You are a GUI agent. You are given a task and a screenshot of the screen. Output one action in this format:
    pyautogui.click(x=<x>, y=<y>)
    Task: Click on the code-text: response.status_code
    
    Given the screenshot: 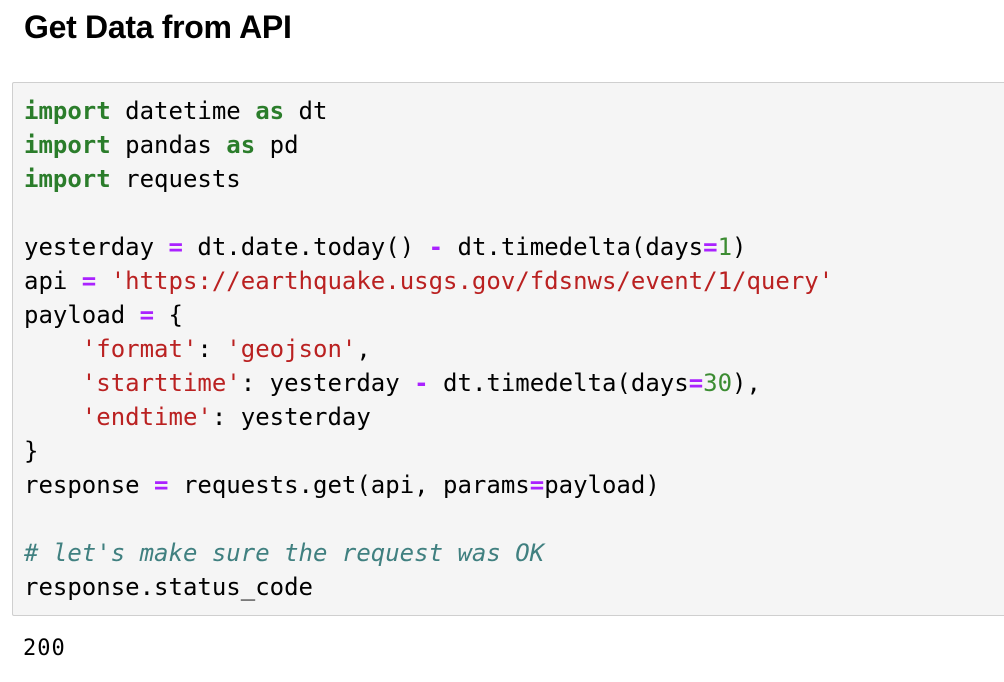 What is the action you would take?
    pyautogui.click(x=168, y=587)
    